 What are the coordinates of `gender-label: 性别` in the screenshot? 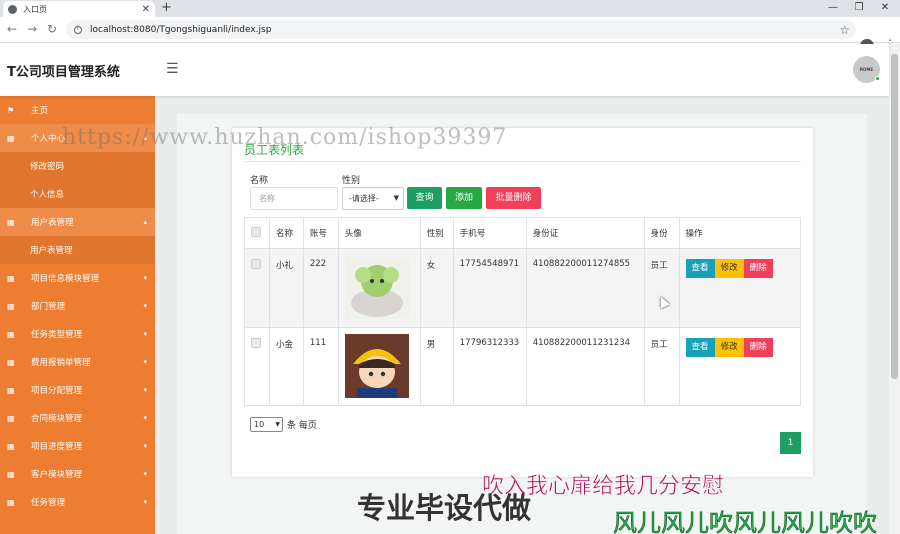 It's located at (351, 181).